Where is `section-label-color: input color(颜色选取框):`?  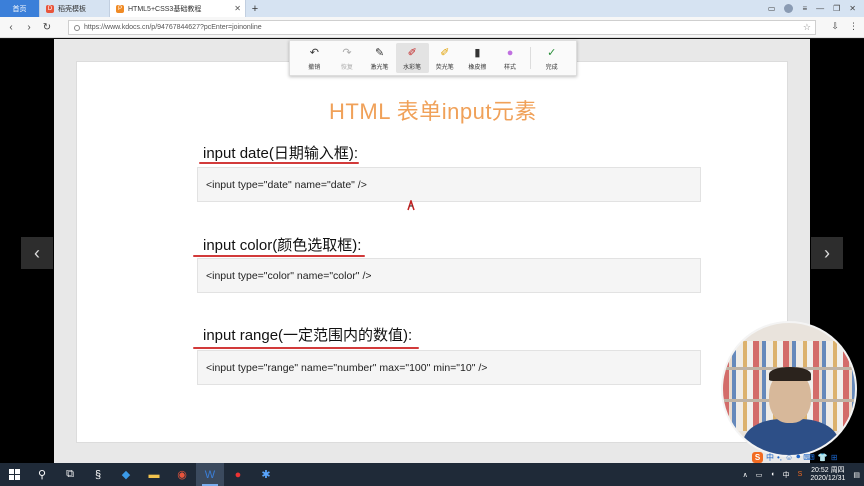 section-label-color: input color(颜色选取框): is located at coordinates (282, 245).